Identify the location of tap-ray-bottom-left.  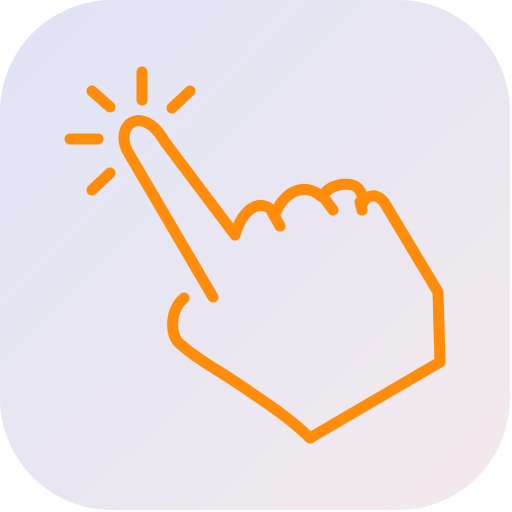
(101, 181).